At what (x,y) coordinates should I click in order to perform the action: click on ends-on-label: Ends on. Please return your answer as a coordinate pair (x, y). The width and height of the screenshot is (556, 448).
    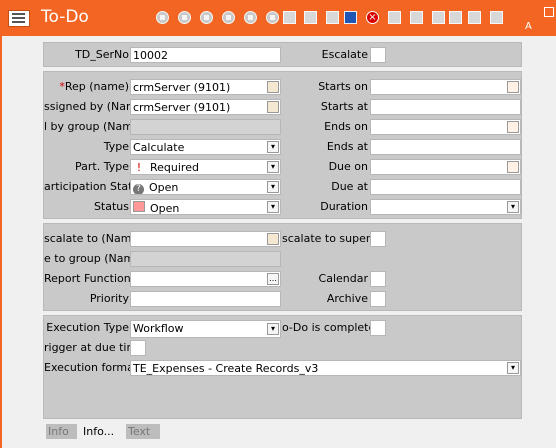
    Looking at the image, I should click on (346, 126).